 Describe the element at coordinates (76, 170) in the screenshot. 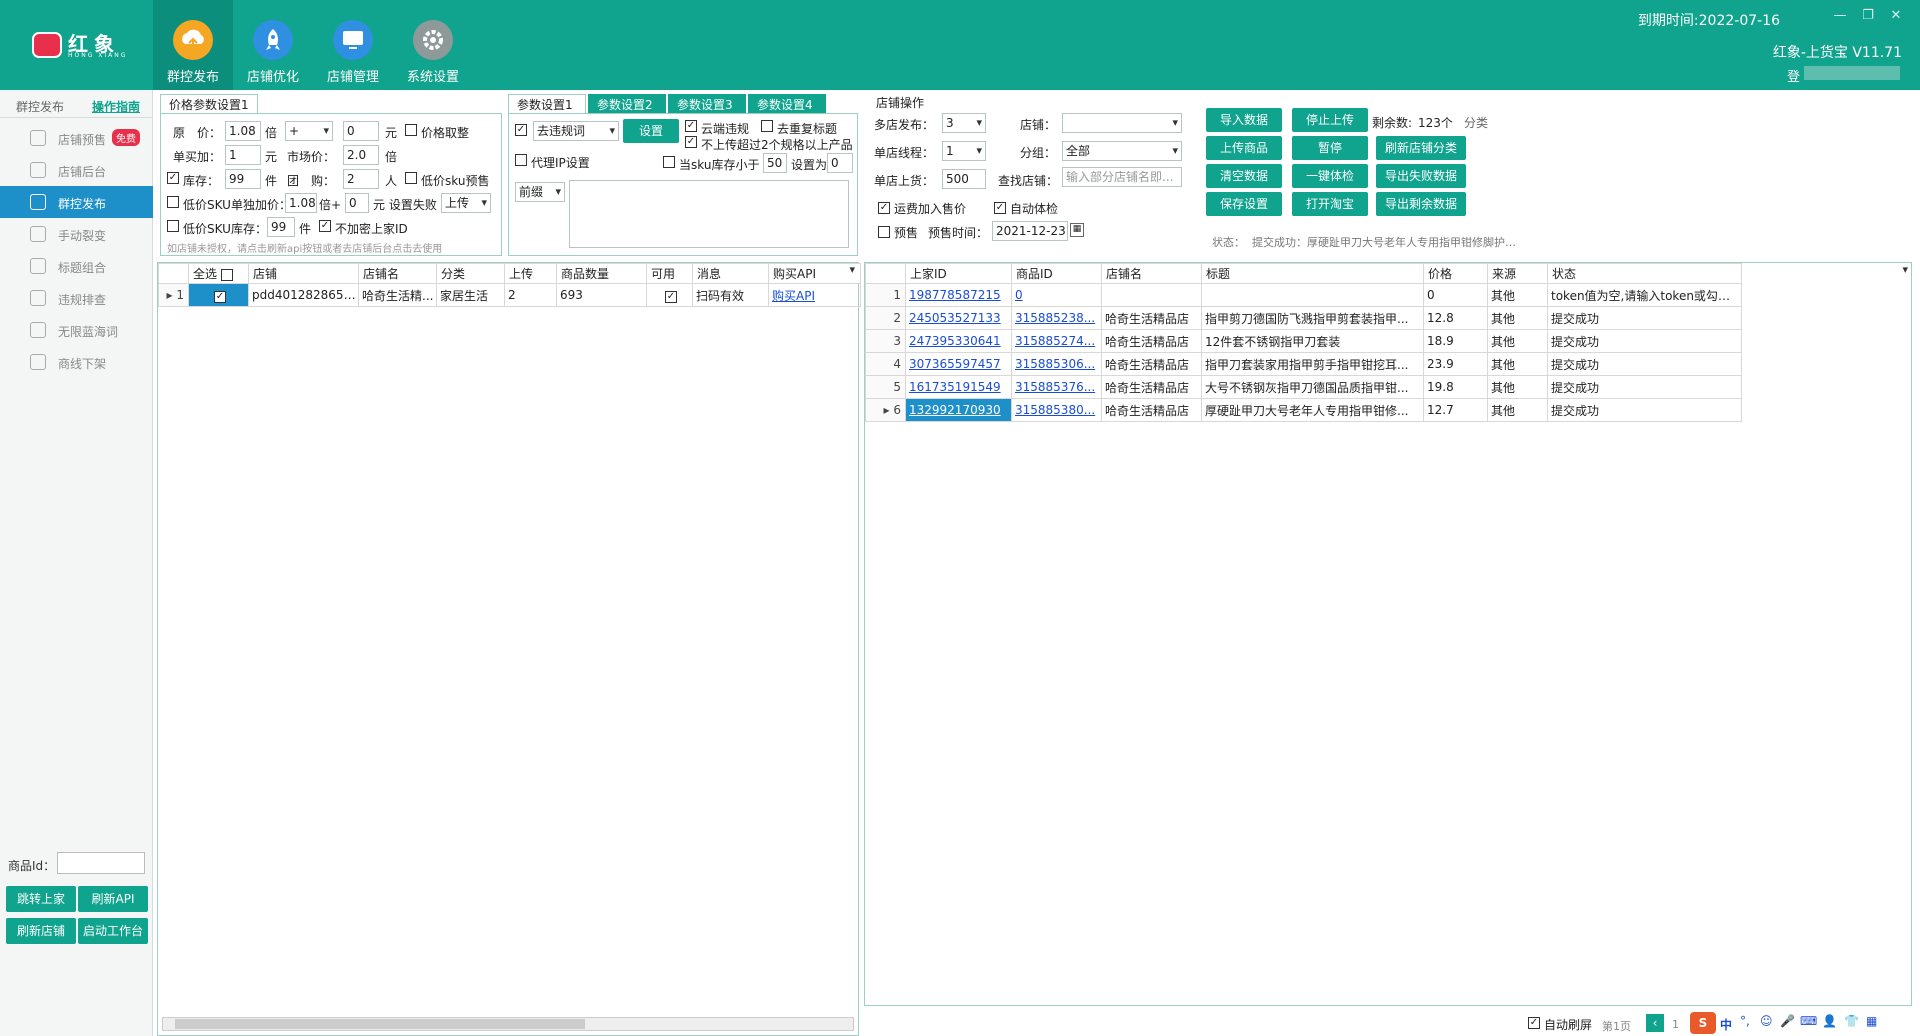

I see `sidebar-item-backend: 店铺后台` at that location.